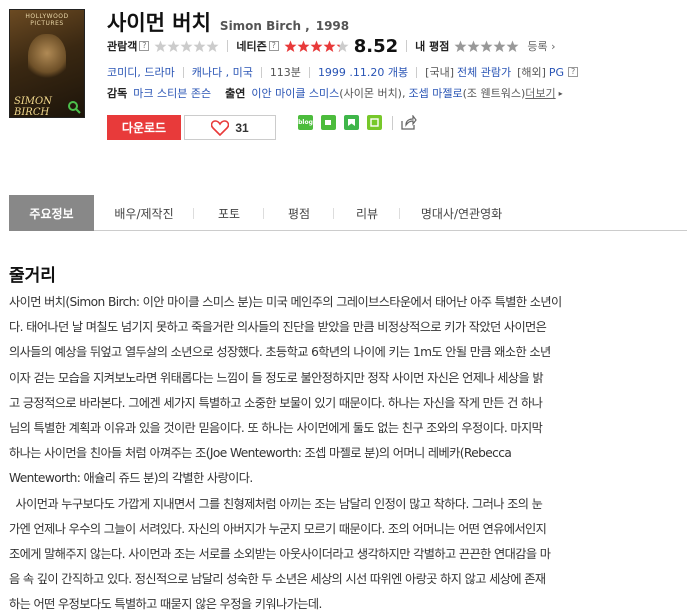 The height and width of the screenshot is (614, 687). I want to click on my-rating-label: 내 평점, so click(432, 46).